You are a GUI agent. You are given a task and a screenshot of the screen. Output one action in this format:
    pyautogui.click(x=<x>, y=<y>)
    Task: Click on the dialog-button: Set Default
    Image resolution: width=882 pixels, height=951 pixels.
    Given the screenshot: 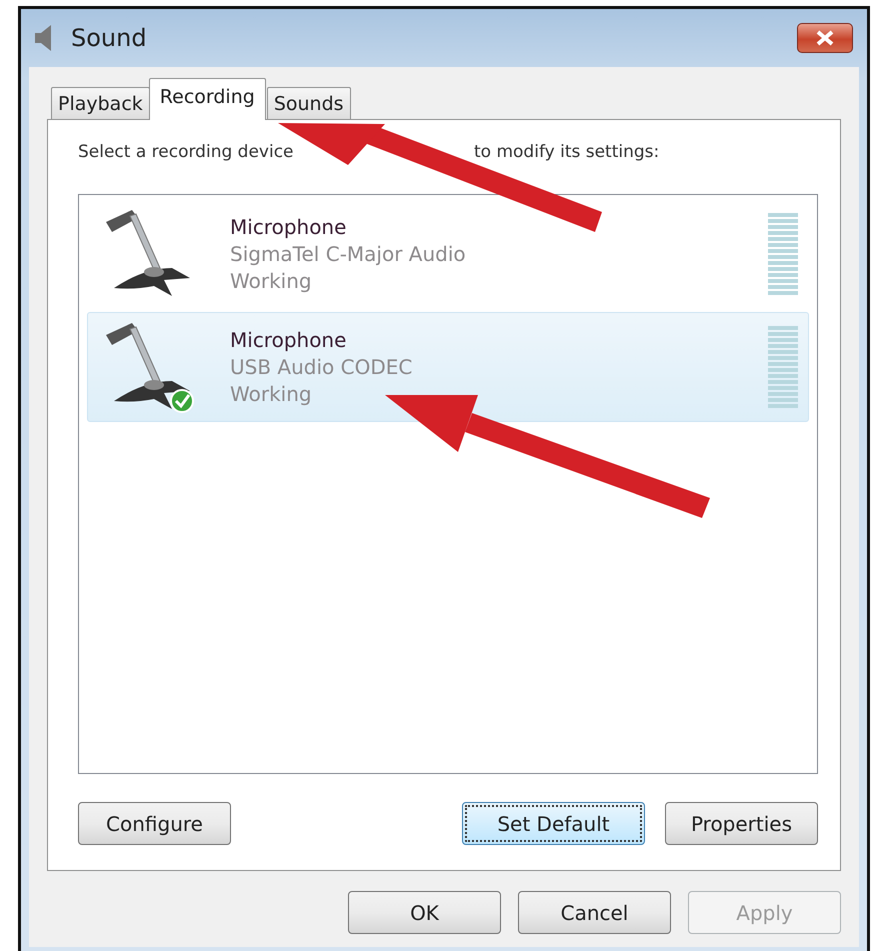 What is the action you would take?
    pyautogui.click(x=553, y=823)
    